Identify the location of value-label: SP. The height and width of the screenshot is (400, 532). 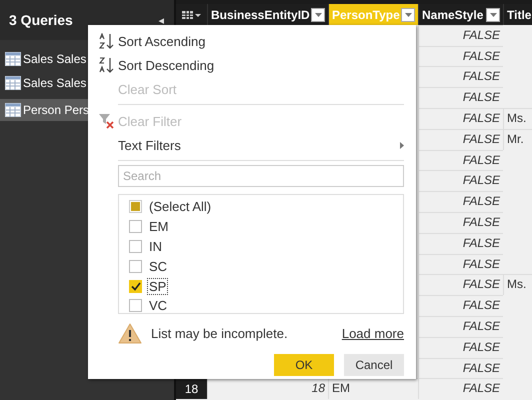
(157, 286).